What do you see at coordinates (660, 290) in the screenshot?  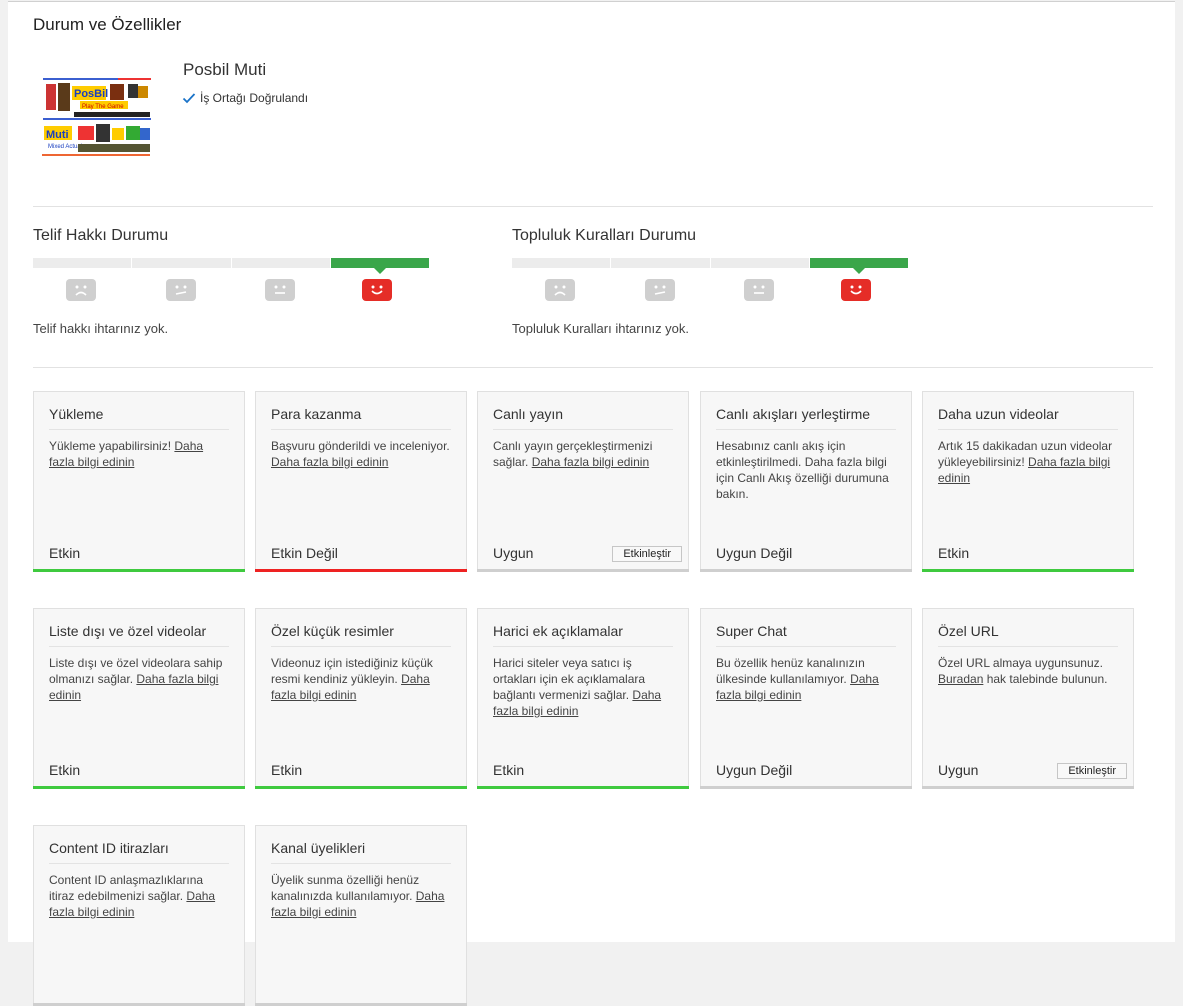 I see `unsure-face-icon` at bounding box center [660, 290].